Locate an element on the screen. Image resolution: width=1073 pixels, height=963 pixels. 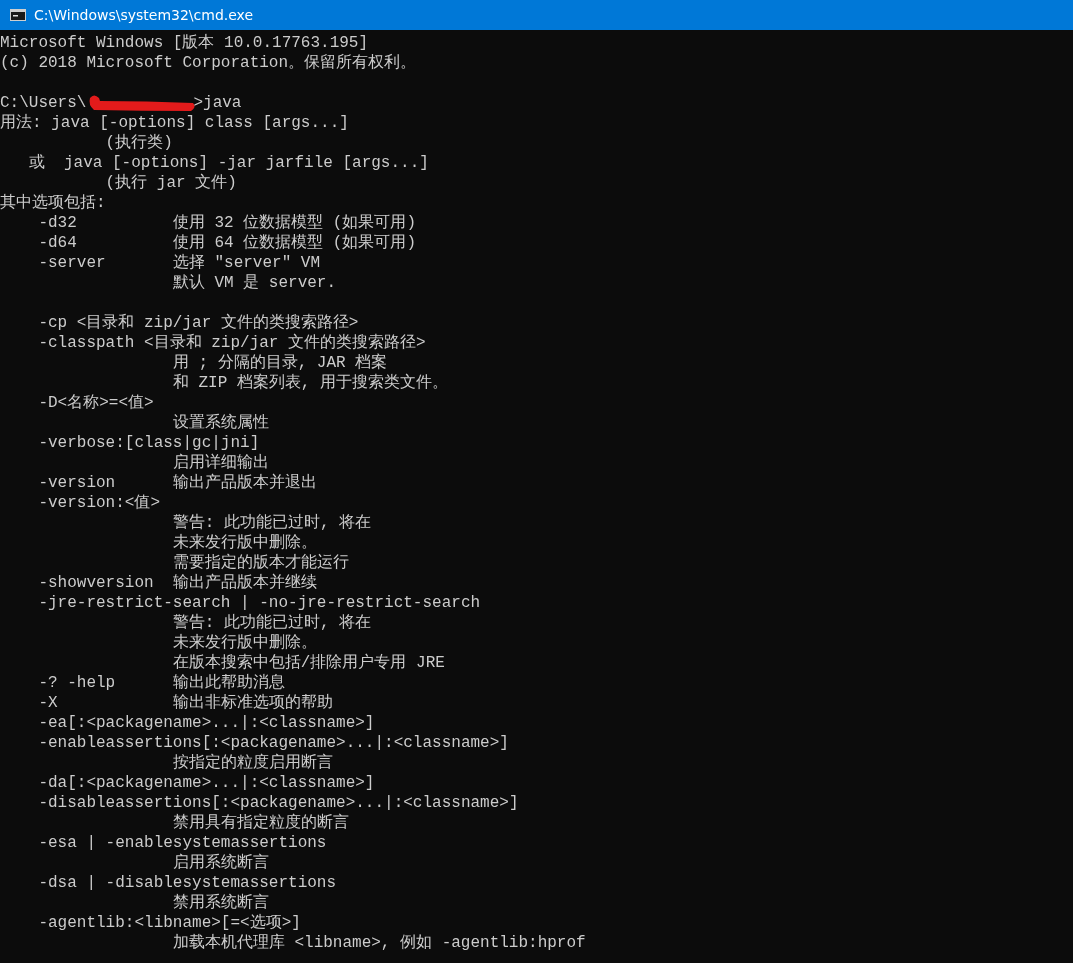
window-title: C:\Windows\system32\cmd.exe is located at coordinates (144, 15).